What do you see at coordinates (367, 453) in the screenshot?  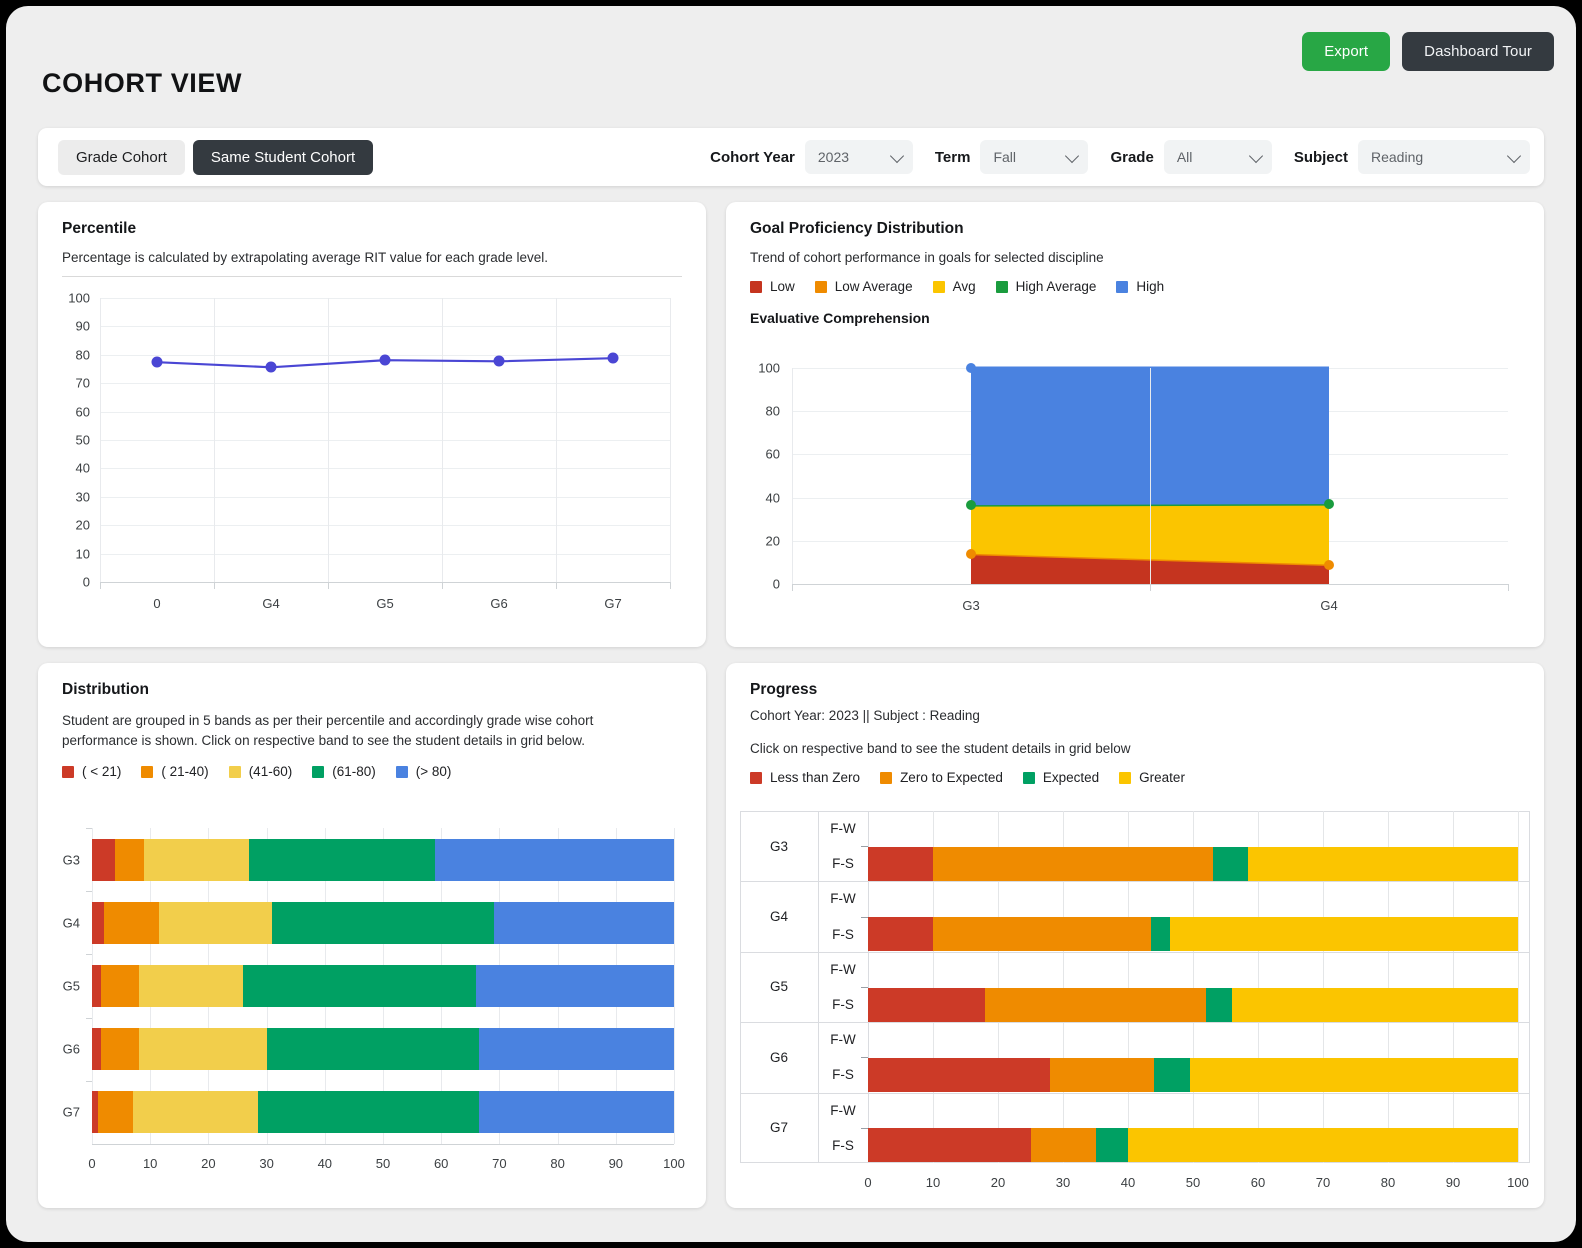 I see `percentile-chart: 0 10 20 30 40 50 60 70 80 90 100 0 G4 G5 G6 G7` at bounding box center [367, 453].